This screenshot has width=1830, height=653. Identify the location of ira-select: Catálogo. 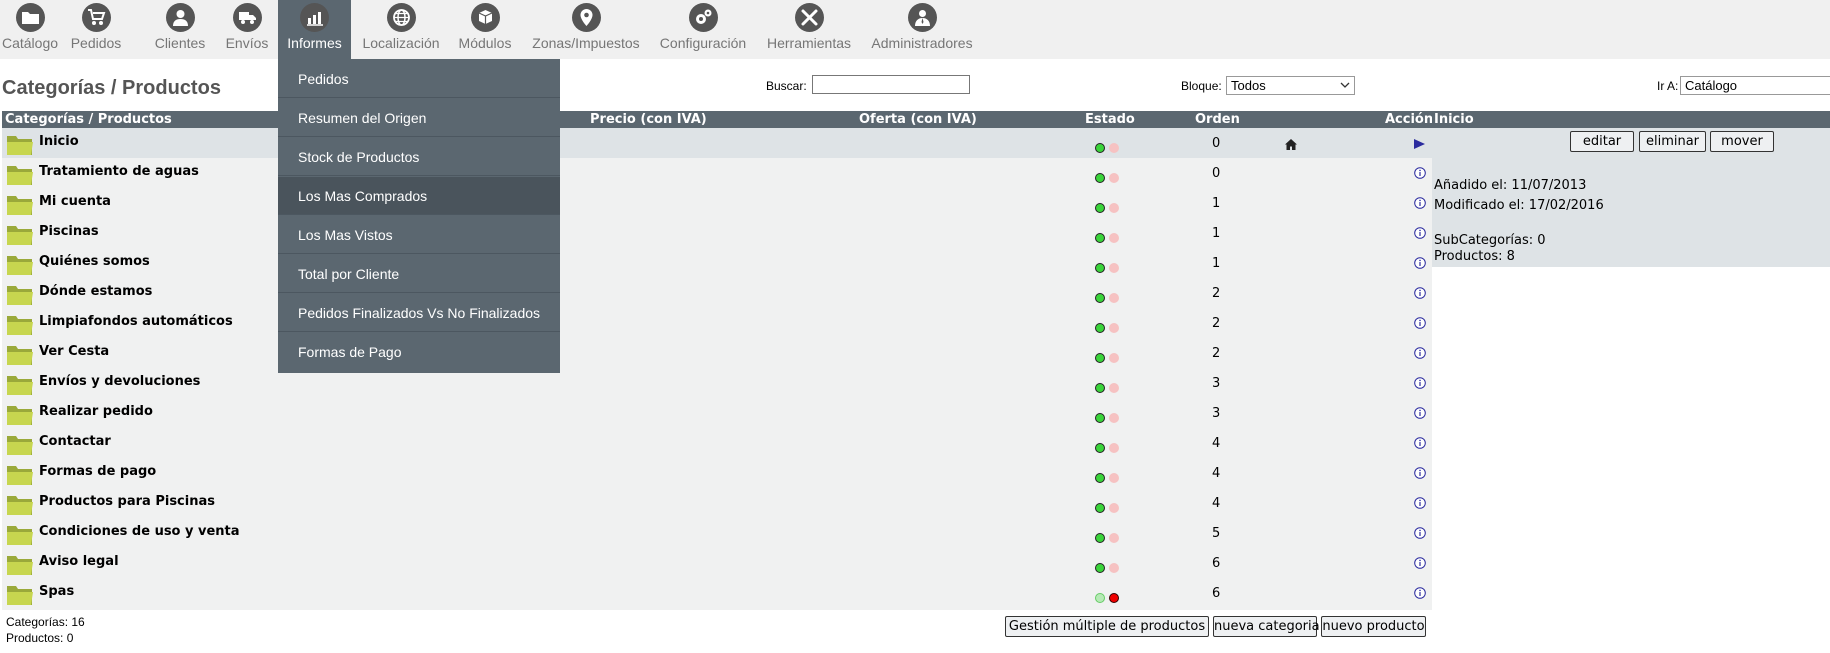
(1755, 85).